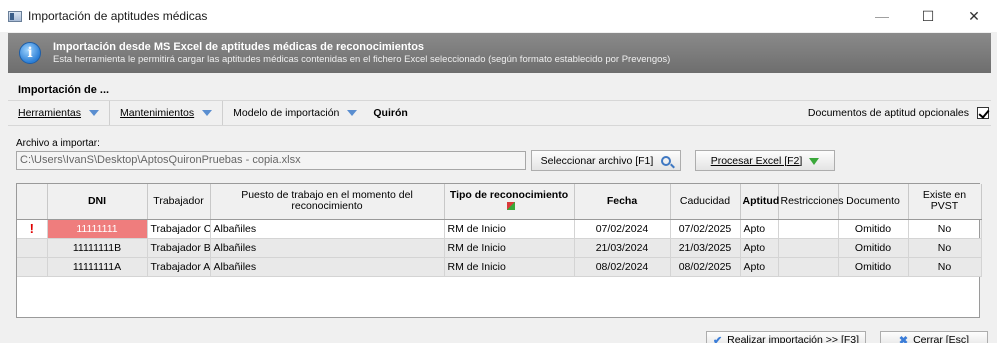 This screenshot has height=343, width=997. Describe the element at coordinates (509, 195) in the screenshot. I see `col-tipo-label: Tipo de reconocimiento` at that location.